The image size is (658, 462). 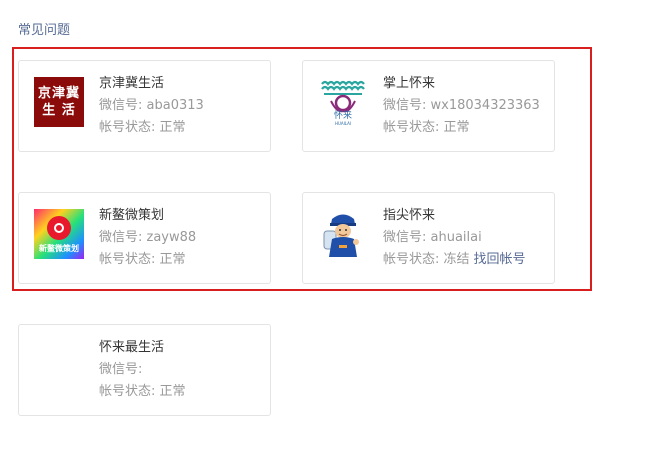 I want to click on worker-mascot-icon, so click(x=343, y=234).